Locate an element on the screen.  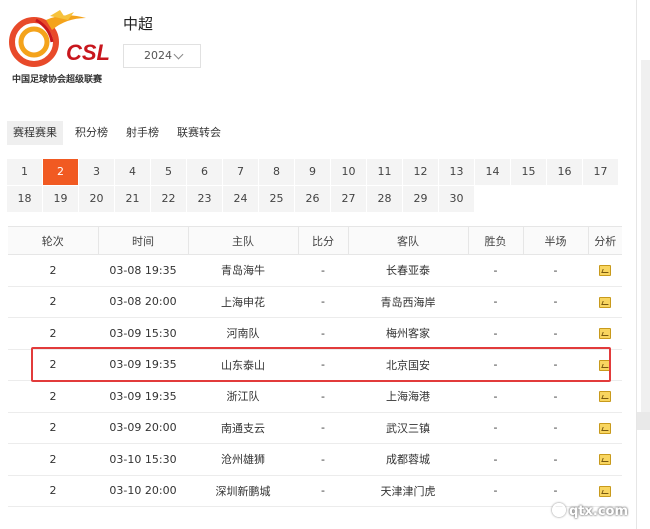
round-button: 22 is located at coordinates (168, 199).